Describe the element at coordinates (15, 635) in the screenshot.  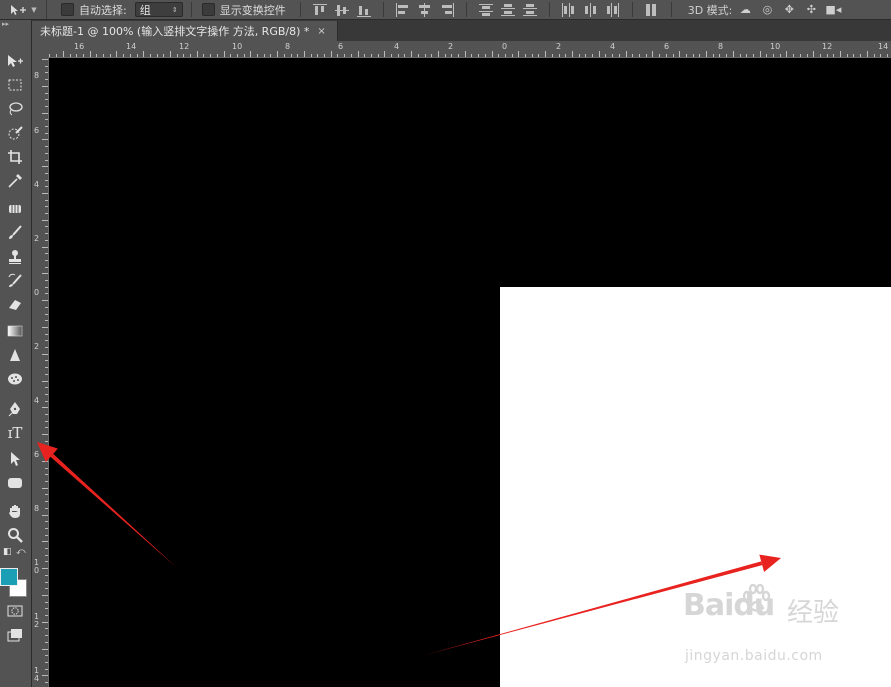
I see `screen-mode-icon` at that location.